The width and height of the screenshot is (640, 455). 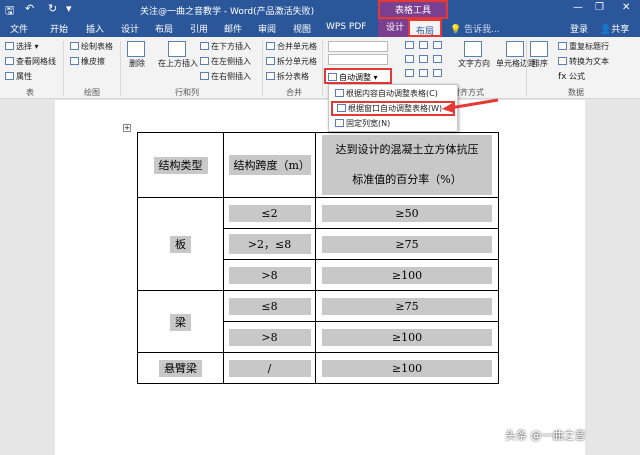 What do you see at coordinates (540, 55) in the screenshot?
I see `sort-button: 排序` at bounding box center [540, 55].